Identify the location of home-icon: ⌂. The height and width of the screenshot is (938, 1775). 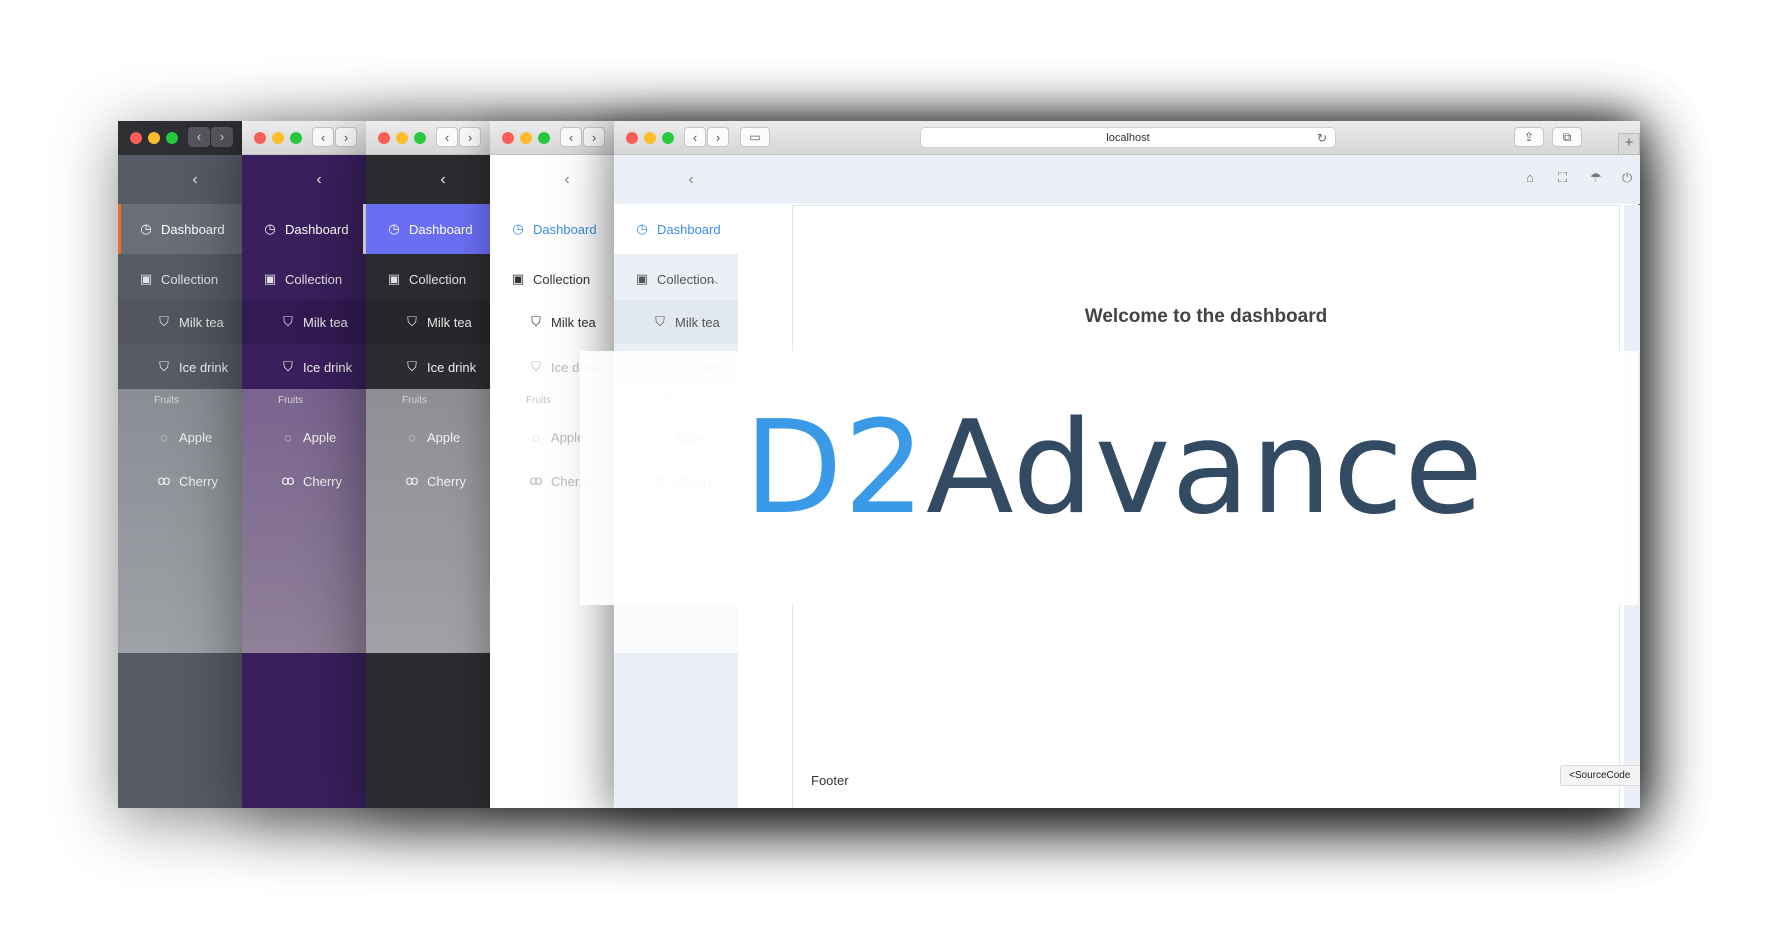
(1530, 177).